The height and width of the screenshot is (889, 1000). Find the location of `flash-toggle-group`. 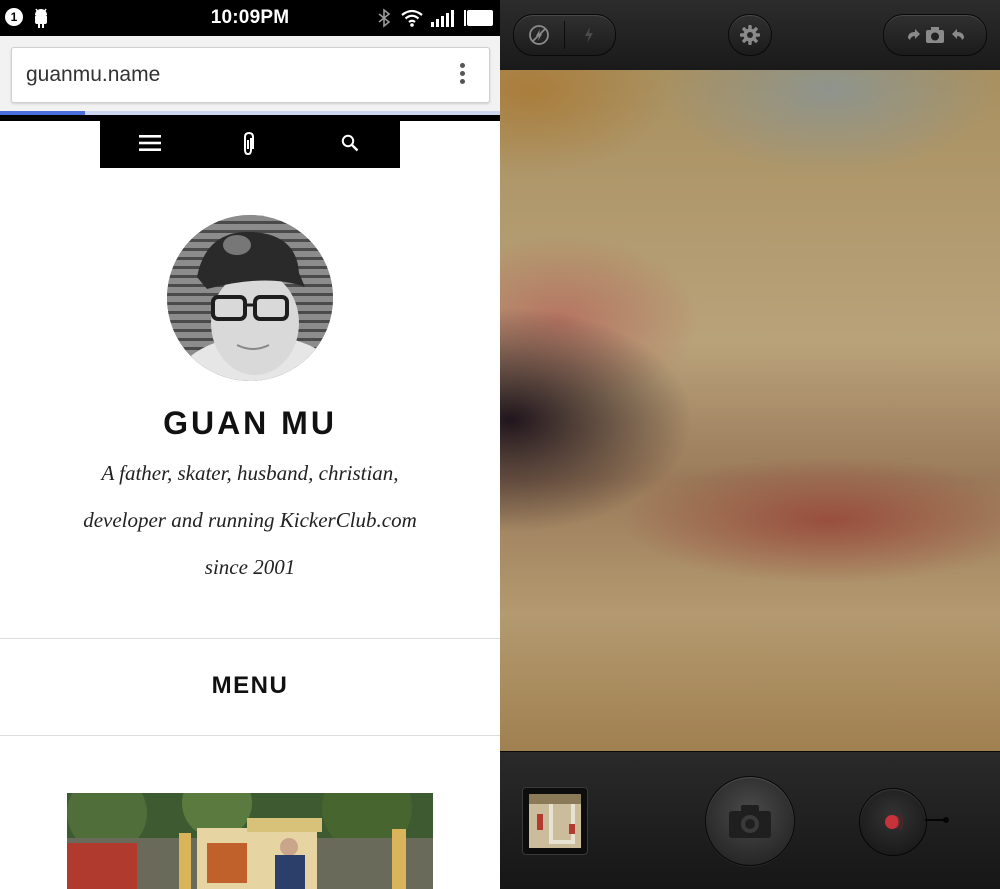

flash-toggle-group is located at coordinates (564, 35).